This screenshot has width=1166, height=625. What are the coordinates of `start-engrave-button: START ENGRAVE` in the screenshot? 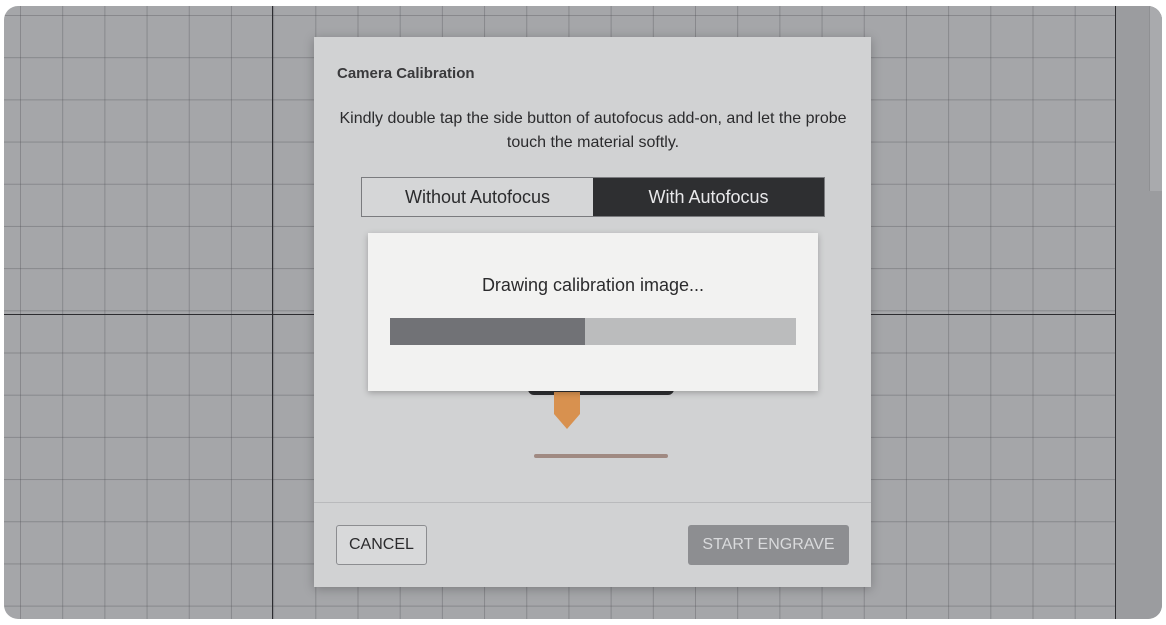 It's located at (768, 545).